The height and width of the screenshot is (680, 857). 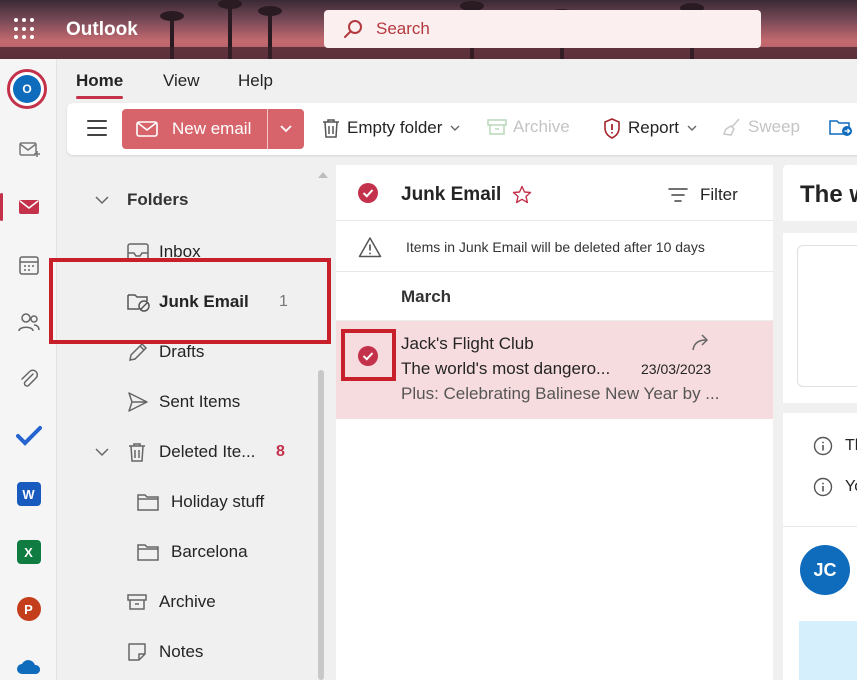 I want to click on folder-scroll-up-arrow, so click(x=323, y=175).